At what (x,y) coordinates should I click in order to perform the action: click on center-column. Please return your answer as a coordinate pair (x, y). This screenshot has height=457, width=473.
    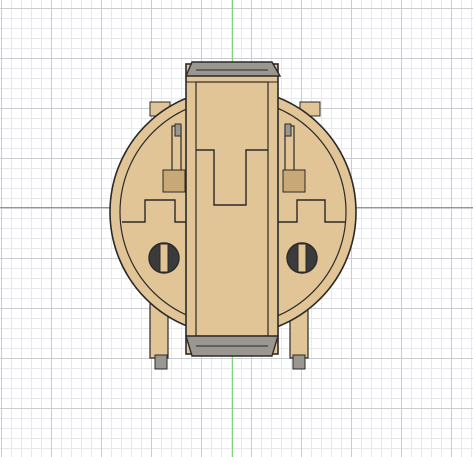
    Looking at the image, I should click on (232, 209).